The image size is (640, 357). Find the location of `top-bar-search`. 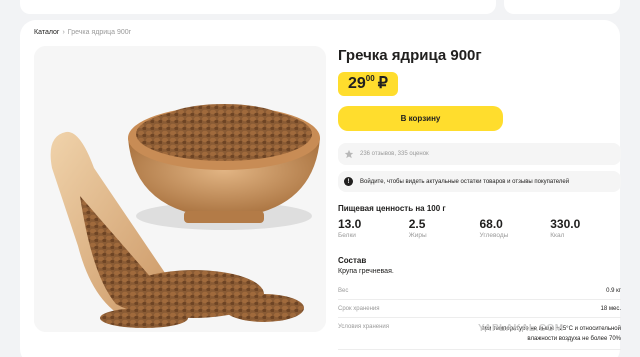

top-bar-search is located at coordinates (258, 7).